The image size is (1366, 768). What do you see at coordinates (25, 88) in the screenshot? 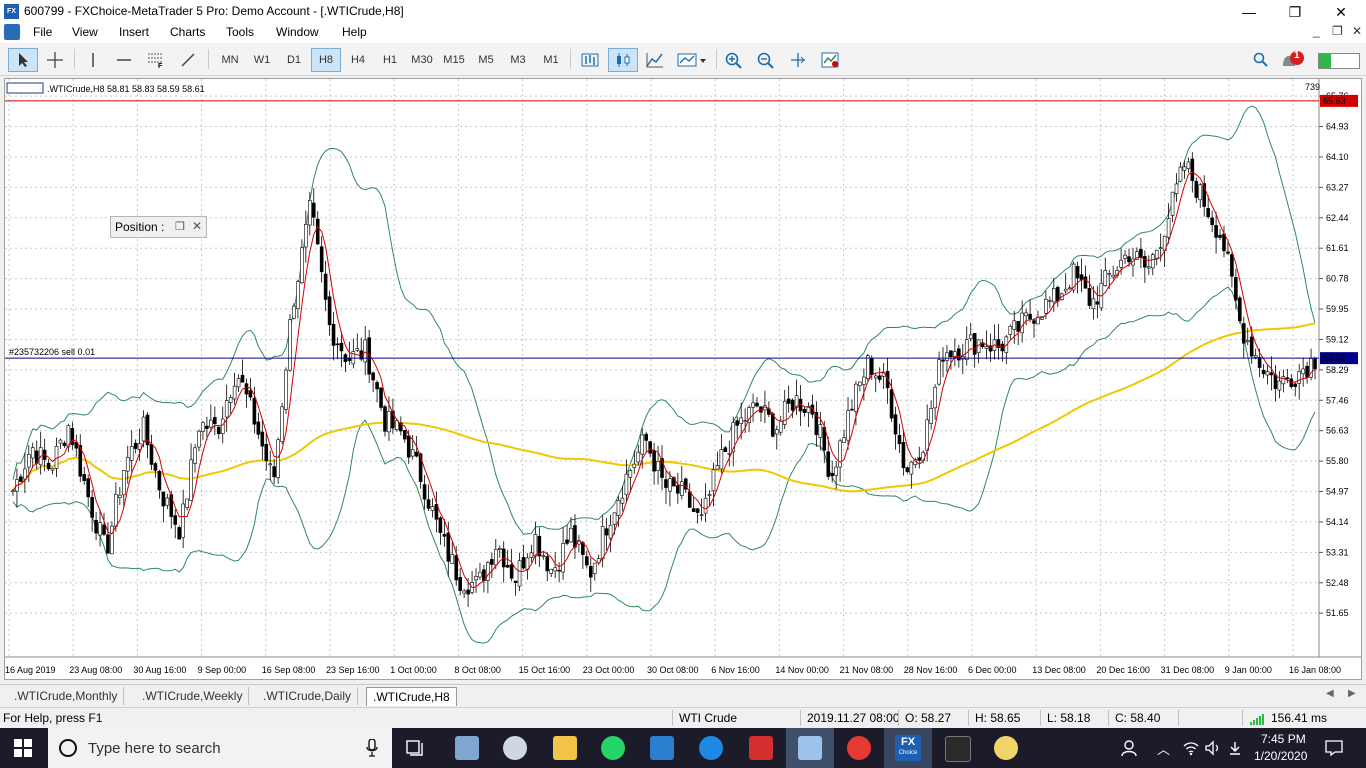
I see `chart-header-icon` at bounding box center [25, 88].